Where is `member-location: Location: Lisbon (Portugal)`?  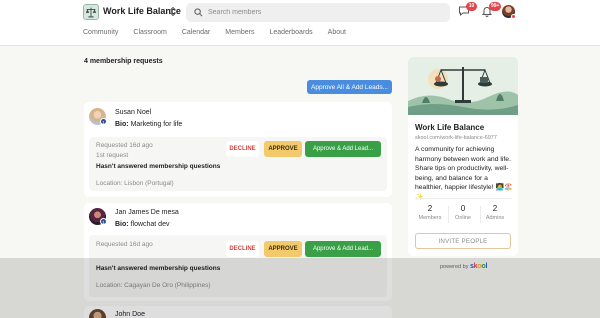 member-location: Location: Lisbon (Portugal) is located at coordinates (135, 183).